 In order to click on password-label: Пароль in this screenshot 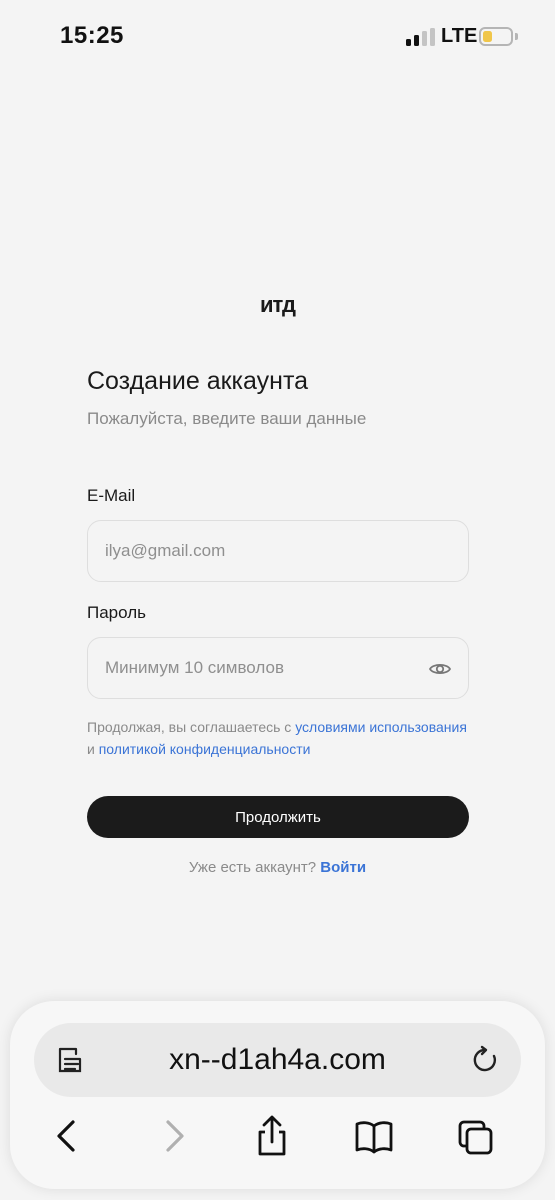, I will do `click(116, 612)`.